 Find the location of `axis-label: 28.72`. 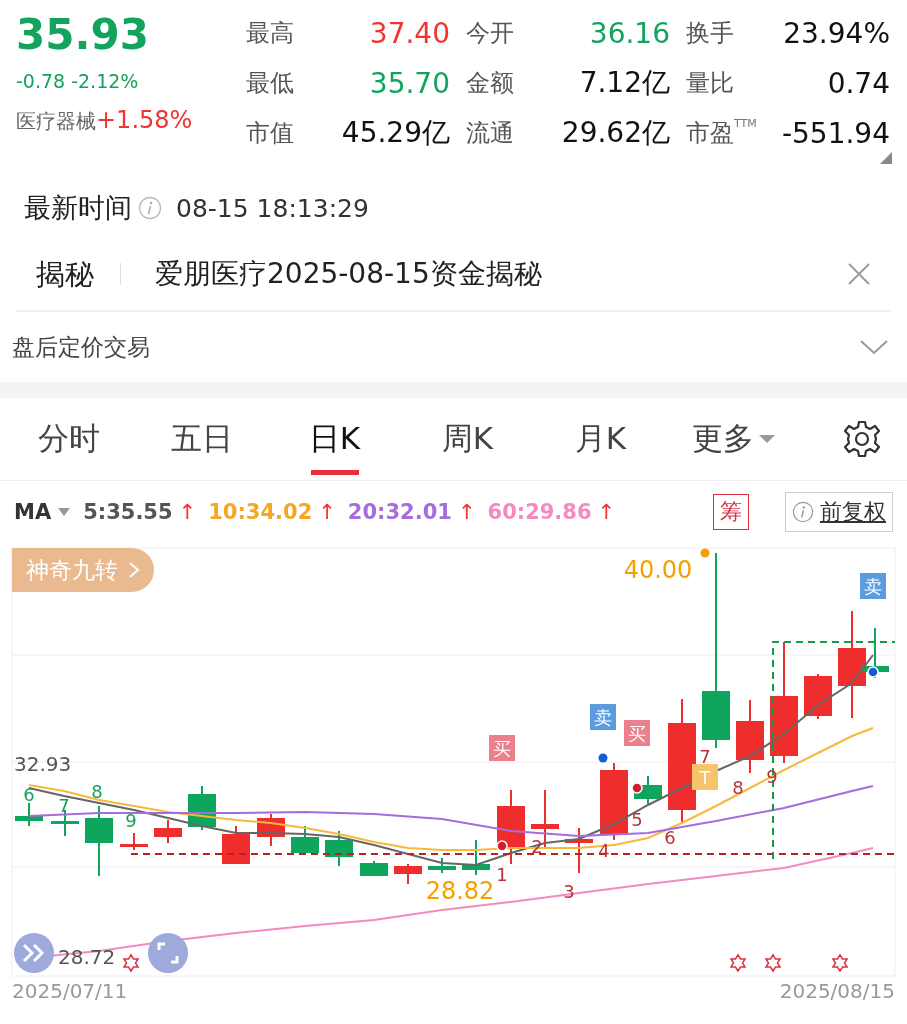

axis-label: 28.72 is located at coordinates (87, 957).